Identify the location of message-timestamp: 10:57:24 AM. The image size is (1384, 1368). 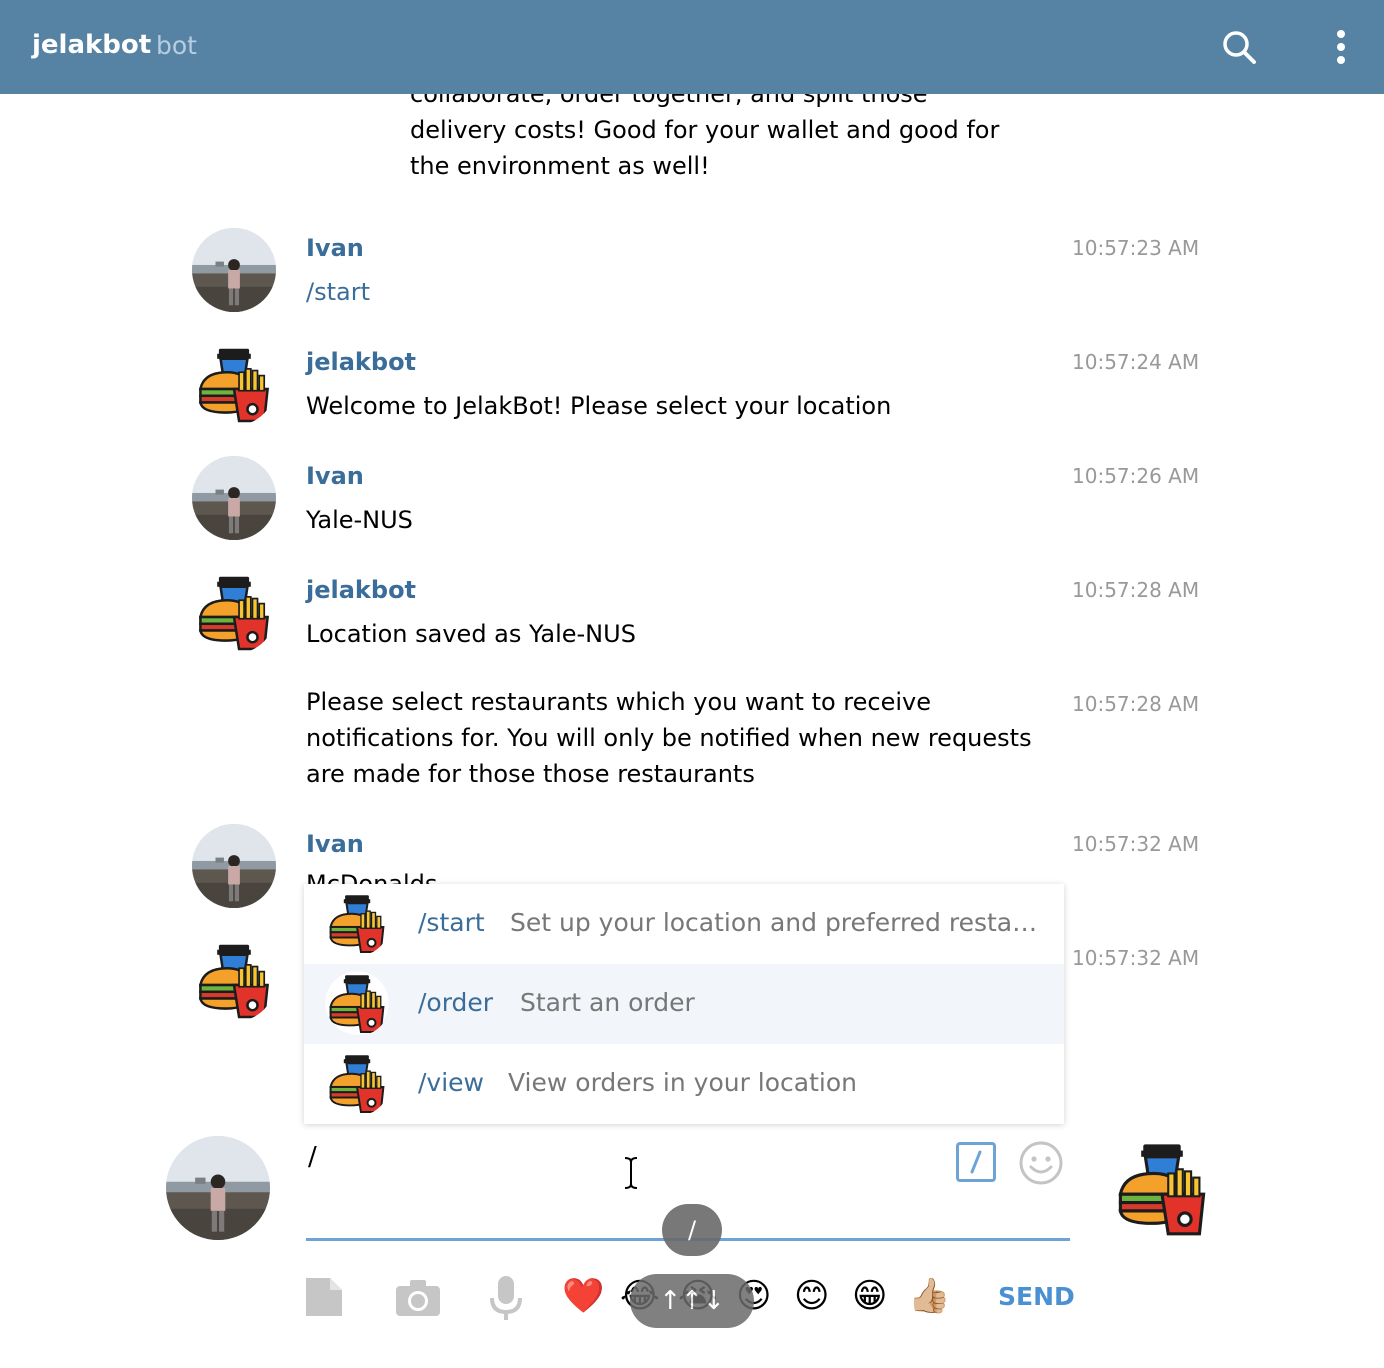
(1136, 362).